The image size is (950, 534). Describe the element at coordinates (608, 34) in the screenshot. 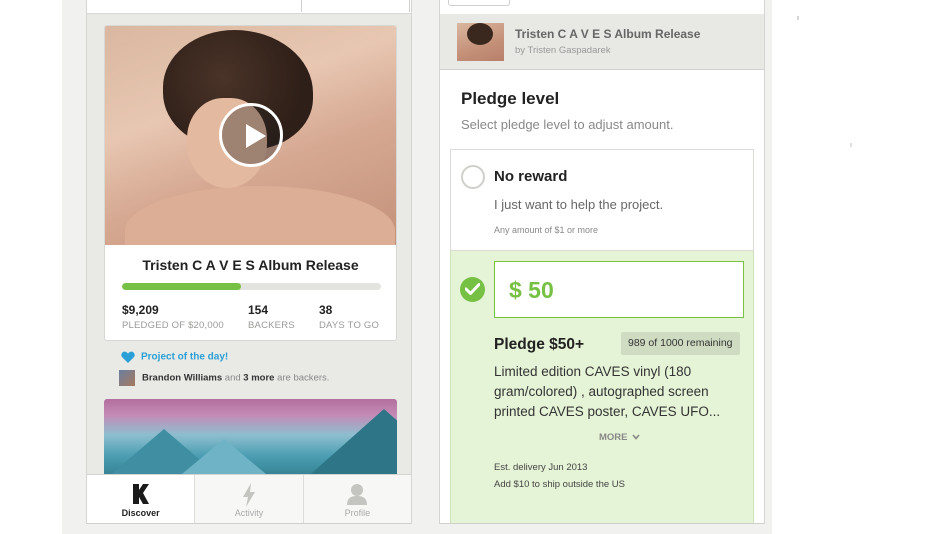

I see `project-header-title: Tristen C A V E S Album Release` at that location.